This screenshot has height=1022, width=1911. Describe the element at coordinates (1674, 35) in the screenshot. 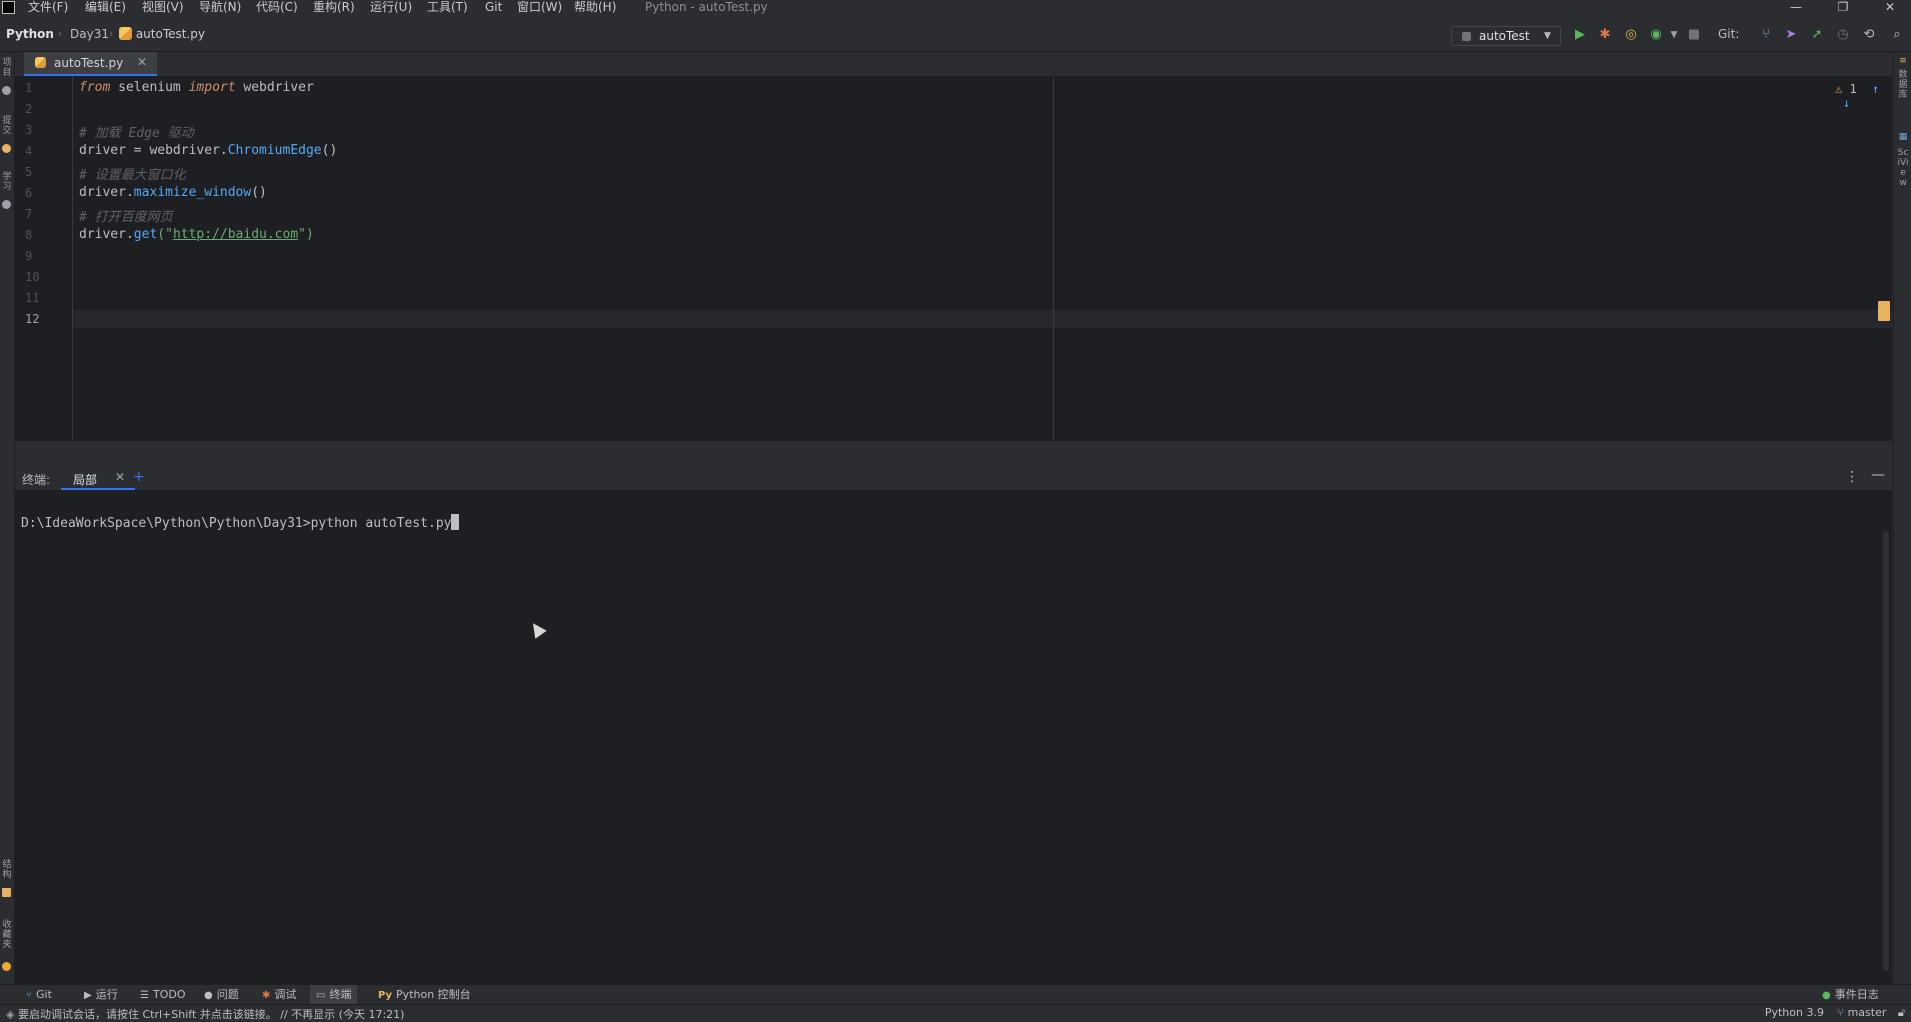

I see `more-run-options-icon: ▼` at that location.